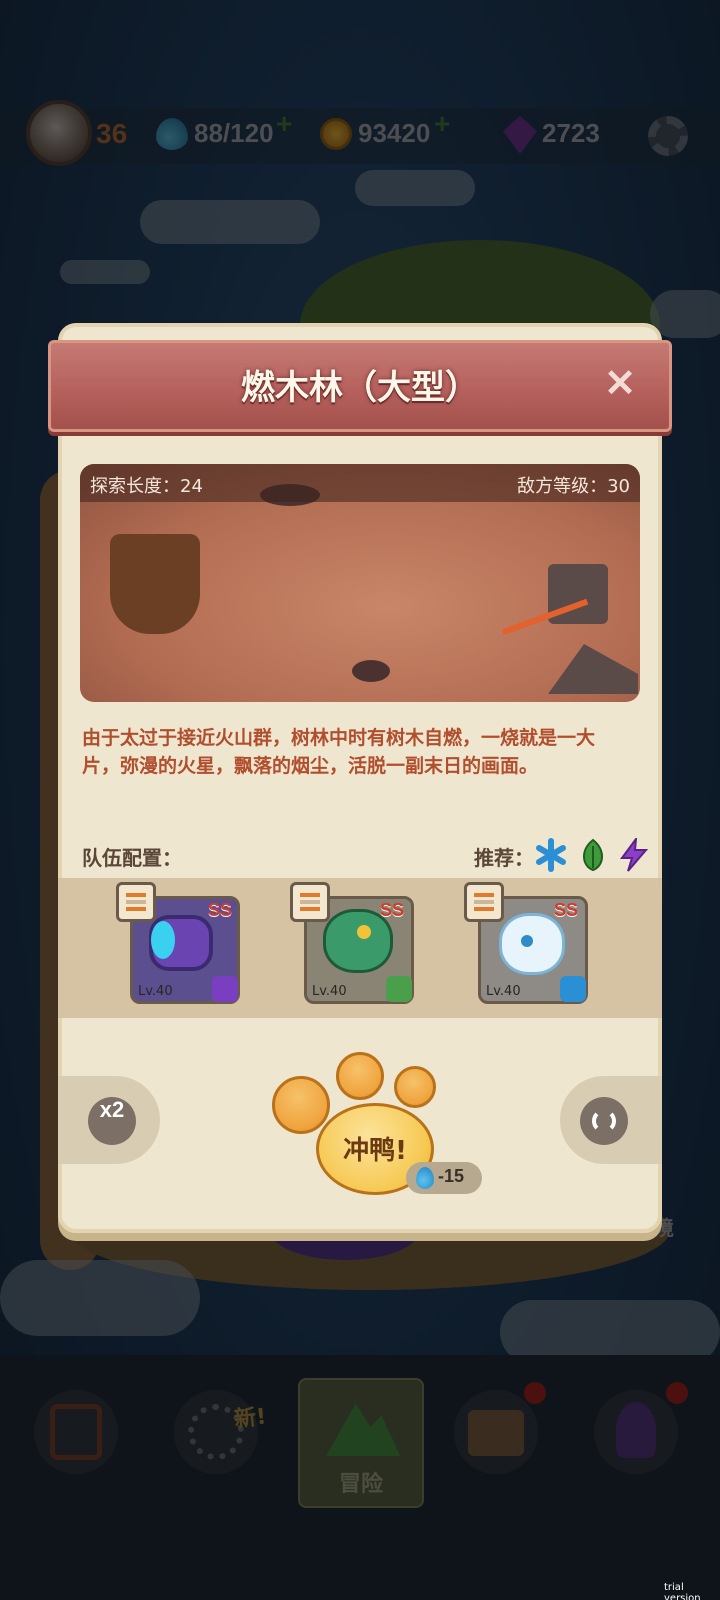 This screenshot has width=720, height=1600. Describe the element at coordinates (310, 766) in the screenshot. I see `stage-description-line: 片，弥漫的火星，飘落的烟尘，活脱一副末日的画面。` at that location.